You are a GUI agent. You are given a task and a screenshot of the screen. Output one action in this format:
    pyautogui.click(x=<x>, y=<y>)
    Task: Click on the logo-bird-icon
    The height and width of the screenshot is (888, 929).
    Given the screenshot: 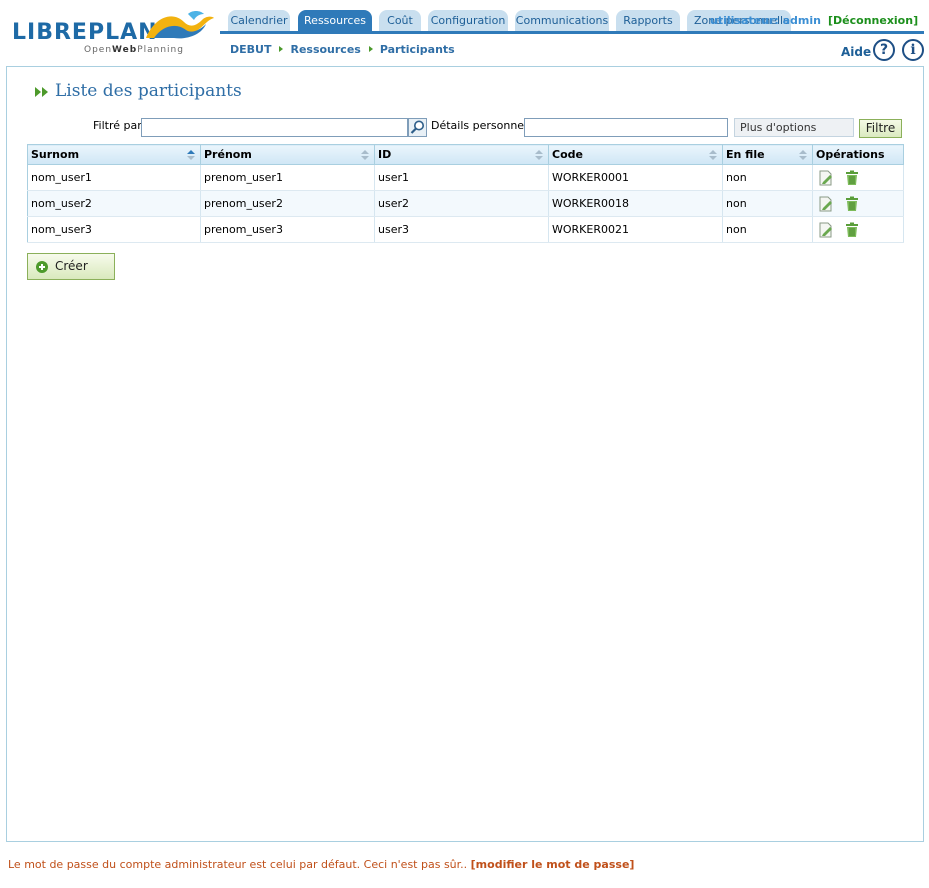 What is the action you would take?
    pyautogui.click(x=180, y=25)
    